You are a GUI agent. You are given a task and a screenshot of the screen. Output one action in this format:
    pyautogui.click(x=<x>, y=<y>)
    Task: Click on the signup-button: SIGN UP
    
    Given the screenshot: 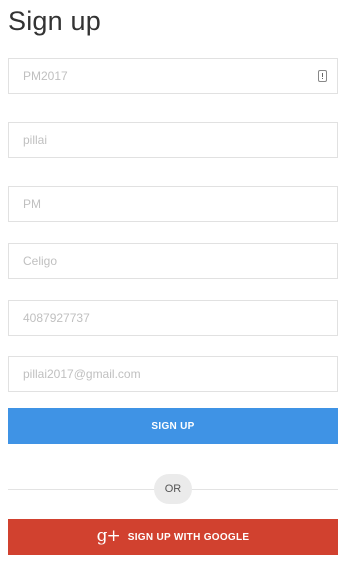 What is the action you would take?
    pyautogui.click(x=173, y=426)
    